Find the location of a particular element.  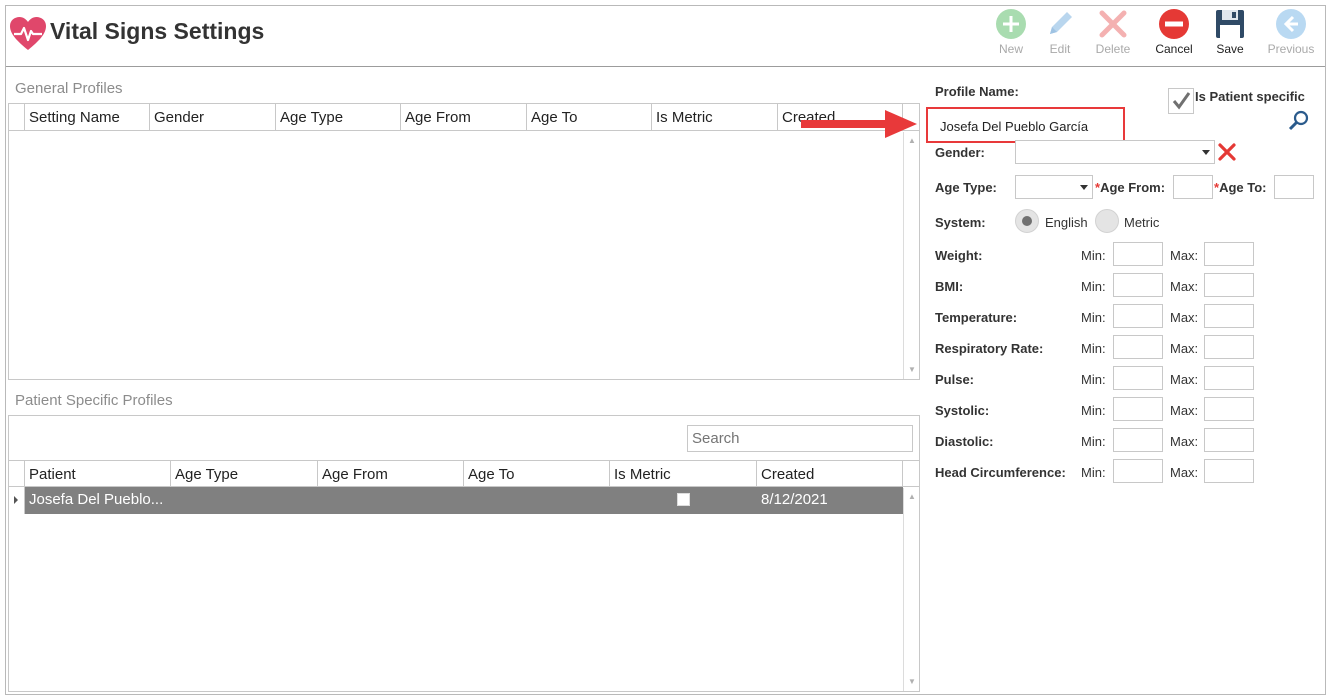

age-from-input is located at coordinates (1193, 187).